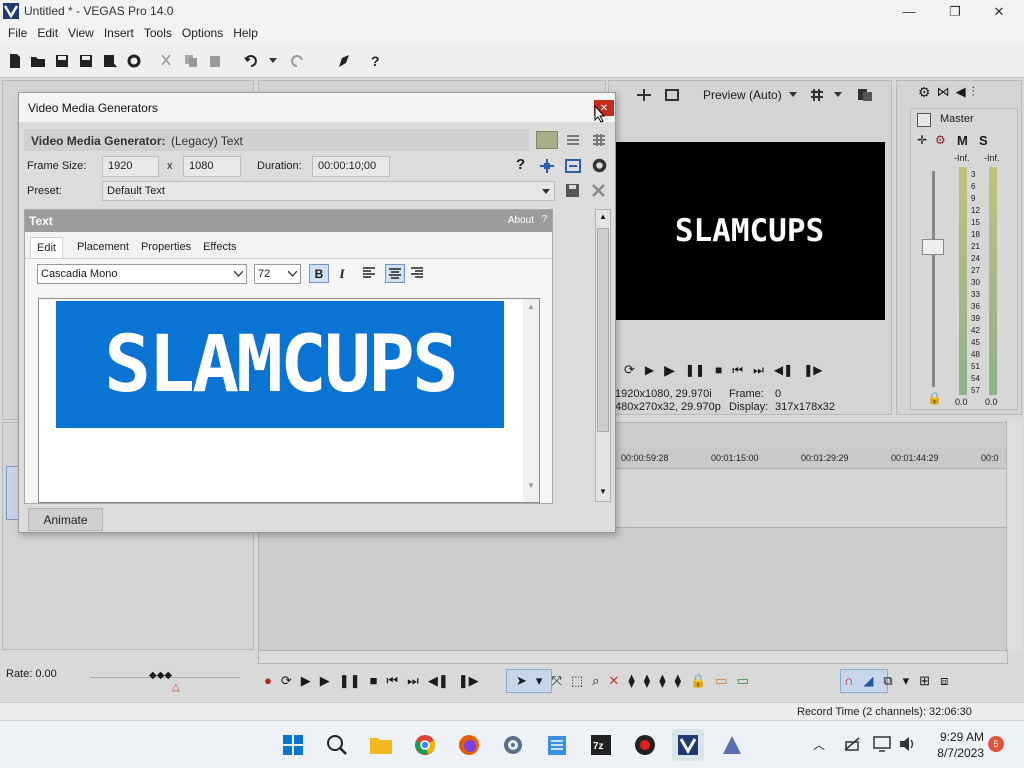 The image size is (1024, 768). Describe the element at coordinates (811, 498) in the screenshot. I see `track-lane` at that location.